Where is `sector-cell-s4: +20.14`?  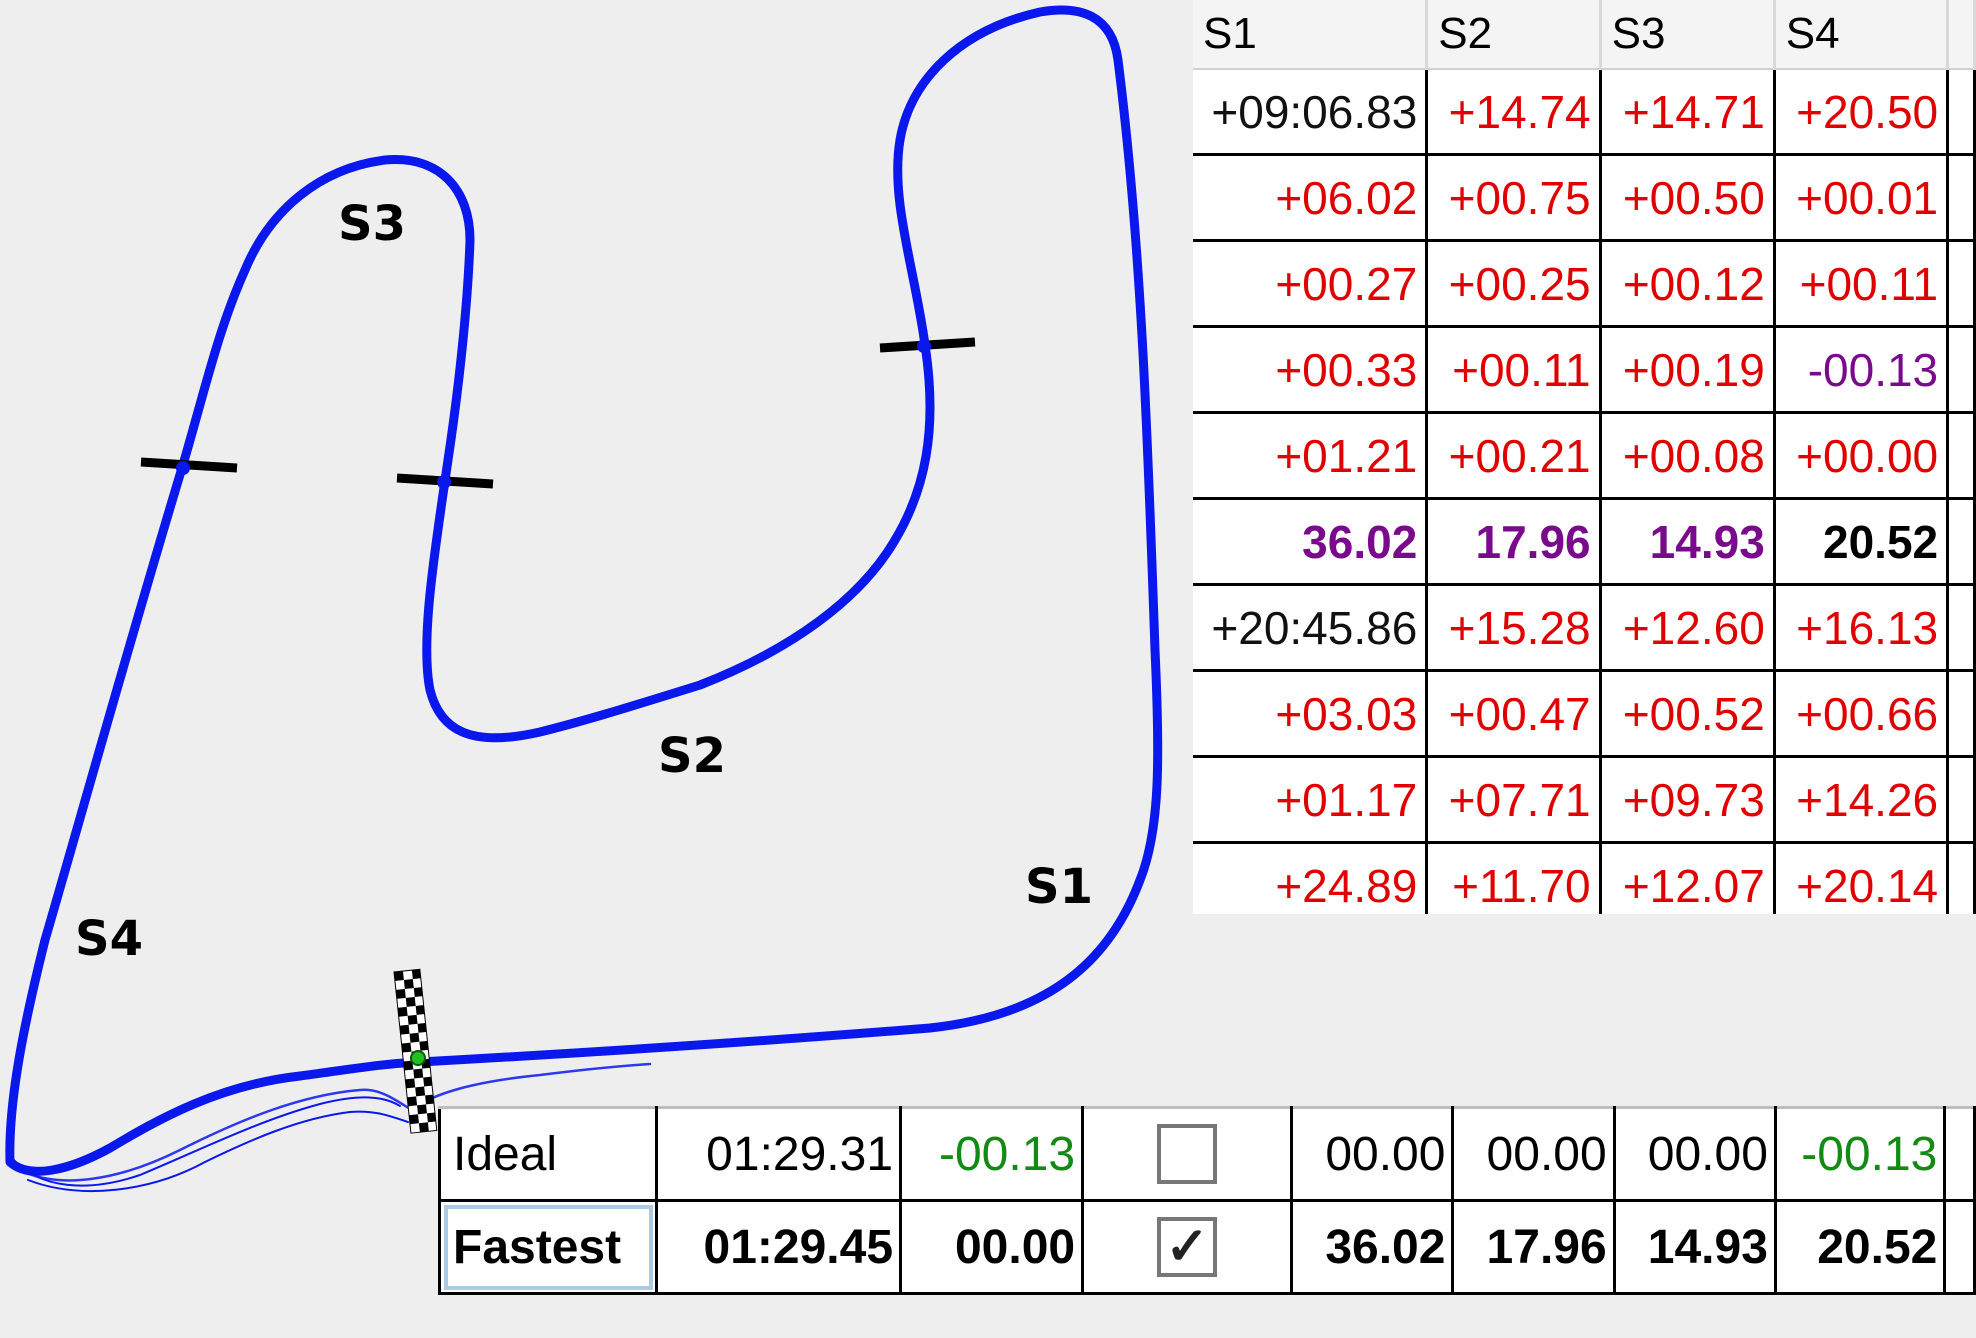
sector-cell-s4: +20.14 is located at coordinates (1862, 878).